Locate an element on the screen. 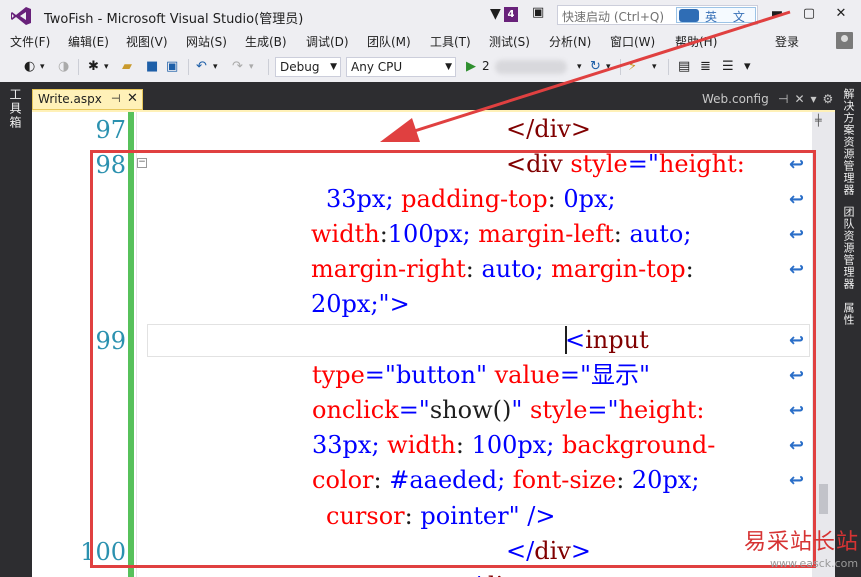 This screenshot has height=577, width=861. menu-build: 生成(B) is located at coordinates (266, 41).